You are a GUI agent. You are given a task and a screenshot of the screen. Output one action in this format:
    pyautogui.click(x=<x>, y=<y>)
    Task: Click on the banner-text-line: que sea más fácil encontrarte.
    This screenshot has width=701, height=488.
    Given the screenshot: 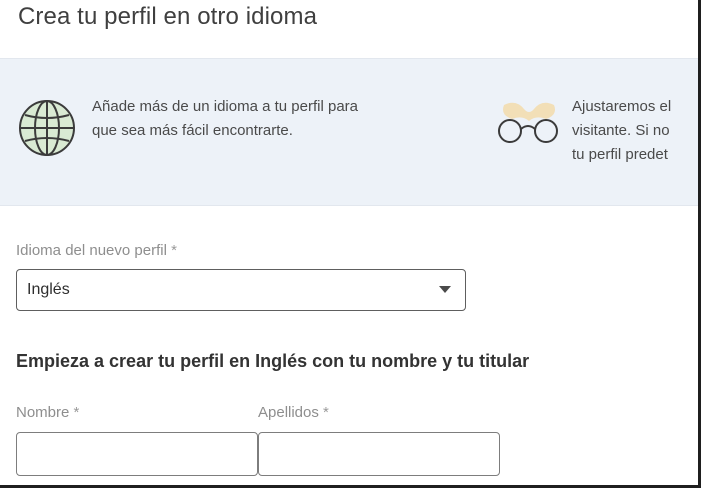 What is the action you would take?
    pyautogui.click(x=192, y=130)
    